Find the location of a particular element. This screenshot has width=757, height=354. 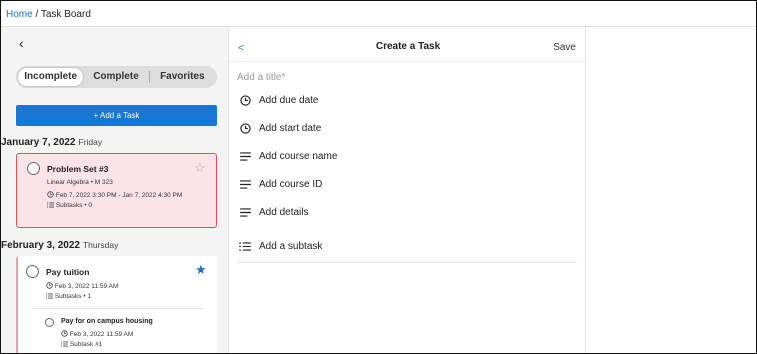

start-date-field: Add start date is located at coordinates (408, 128).